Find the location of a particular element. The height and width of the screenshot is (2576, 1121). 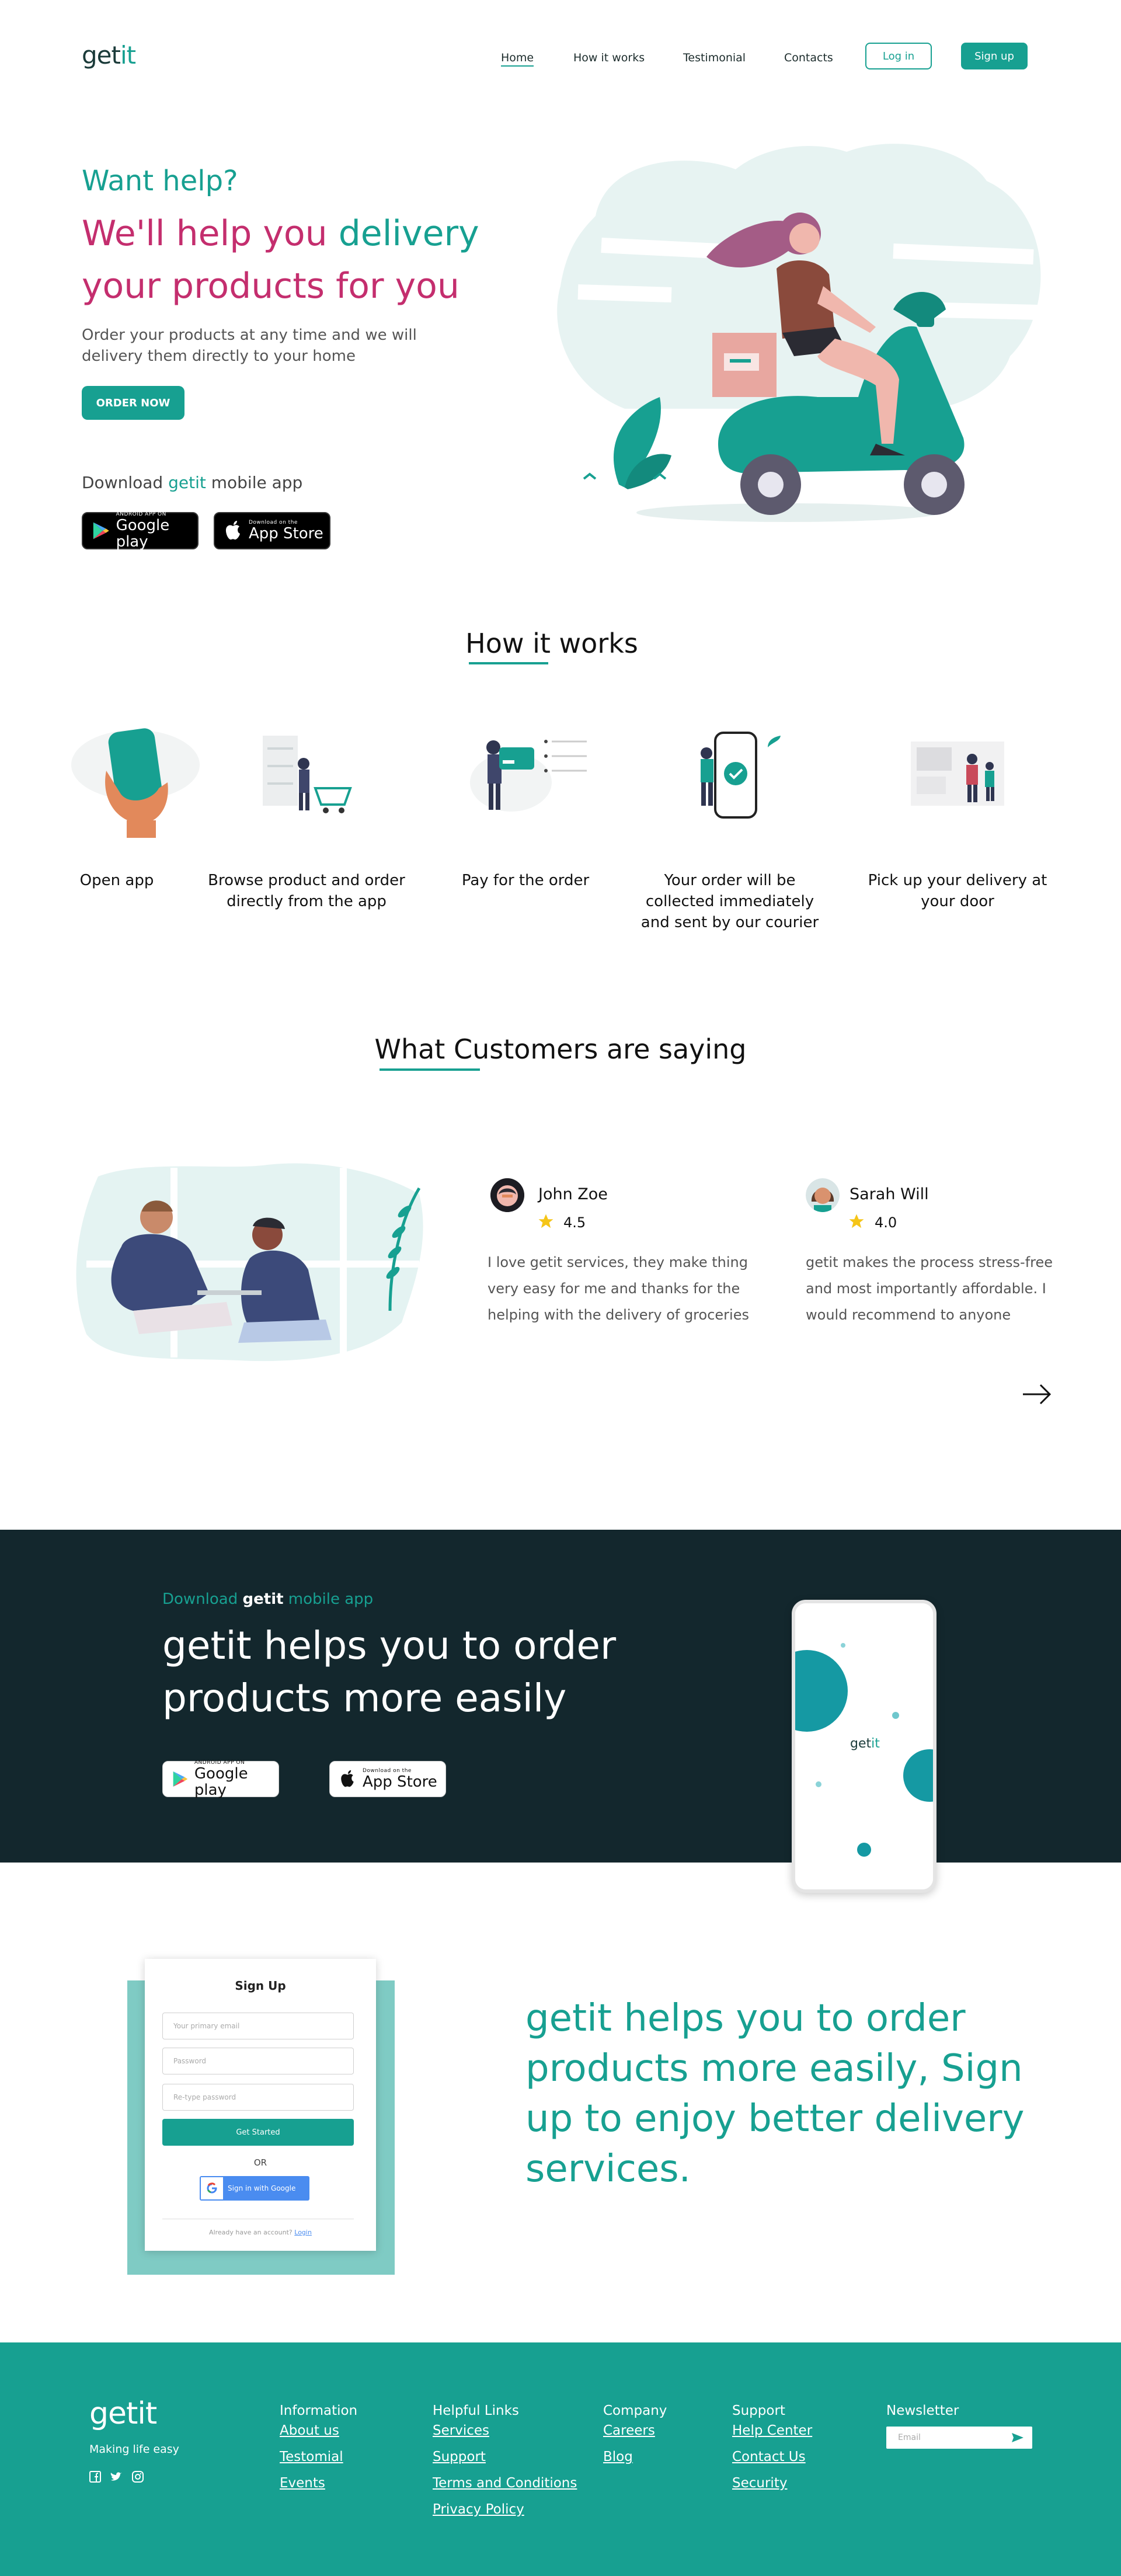

get-started-button: Get Started is located at coordinates (258, 2132).